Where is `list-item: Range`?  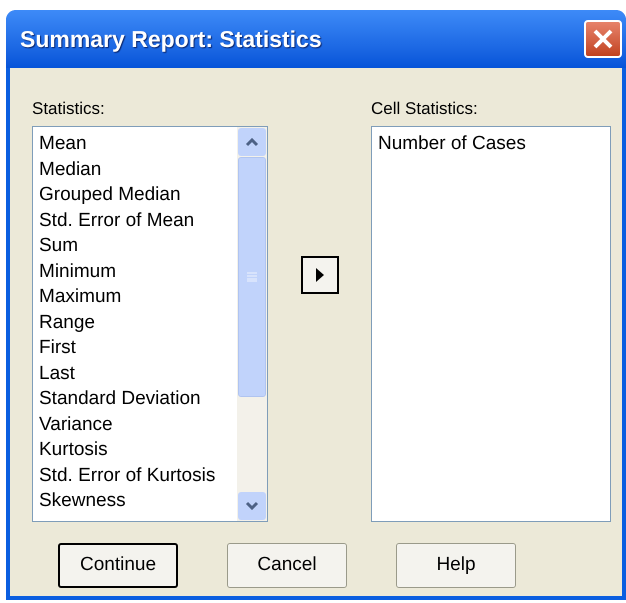 list-item: Range is located at coordinates (138, 322).